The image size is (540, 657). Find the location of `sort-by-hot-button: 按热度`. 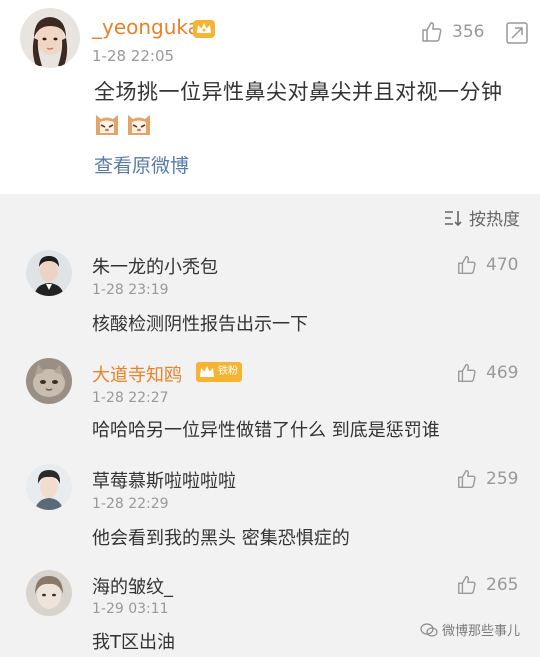

sort-by-hot-button: 按热度 is located at coordinates (481, 217).